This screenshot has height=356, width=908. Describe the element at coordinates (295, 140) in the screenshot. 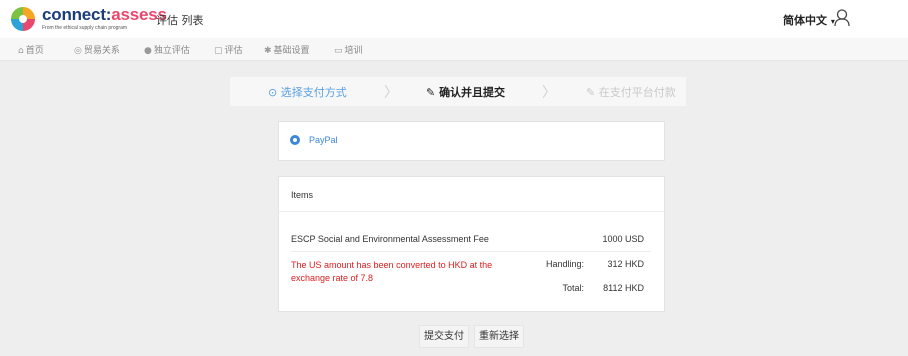

I see `paypal-radio` at that location.